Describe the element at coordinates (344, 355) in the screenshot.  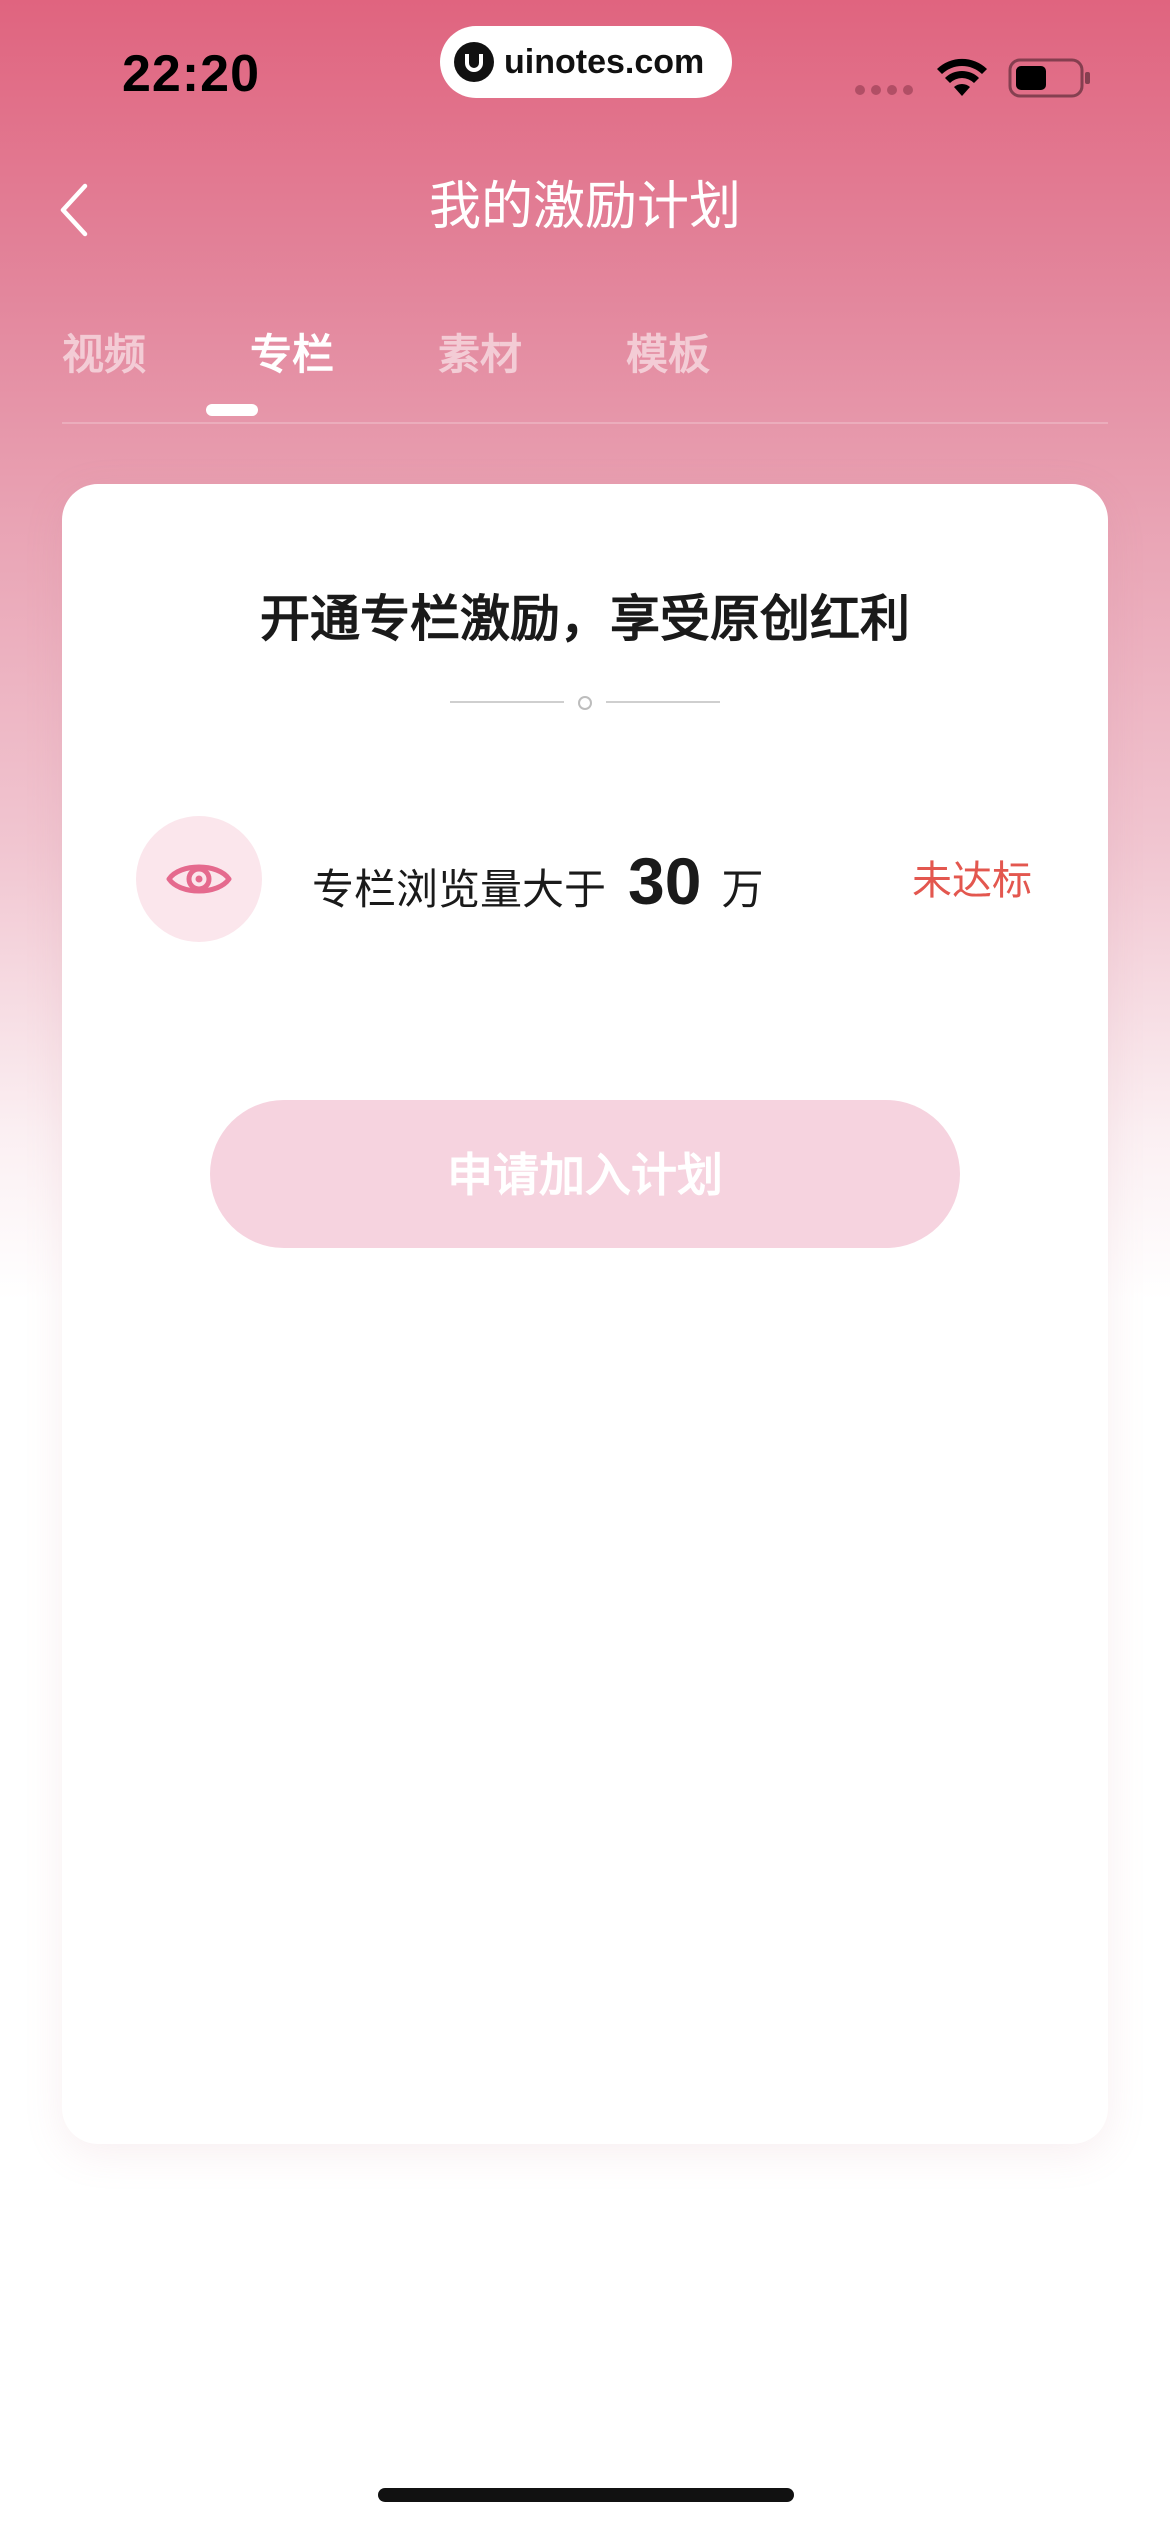
I see `tab-column: 专栏` at that location.